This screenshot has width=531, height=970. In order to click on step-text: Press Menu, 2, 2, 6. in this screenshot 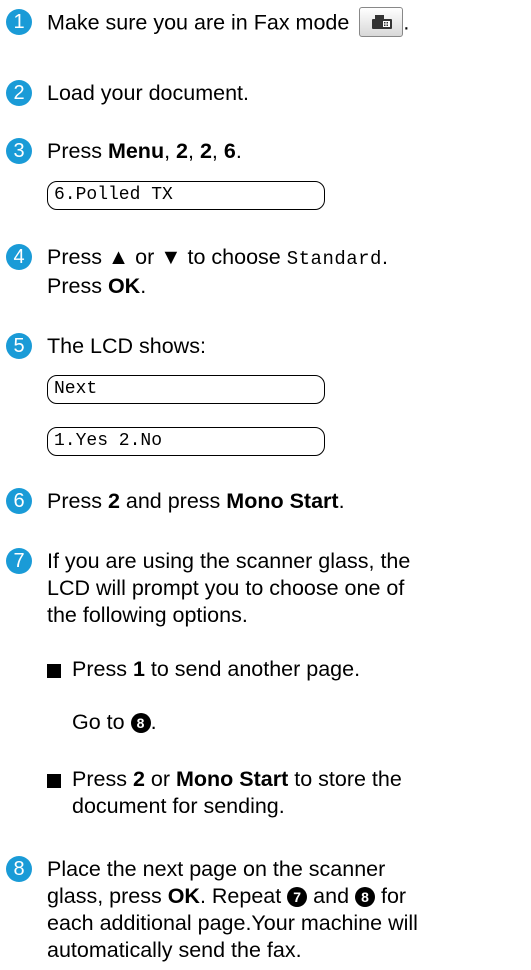, I will do `click(144, 151)`.